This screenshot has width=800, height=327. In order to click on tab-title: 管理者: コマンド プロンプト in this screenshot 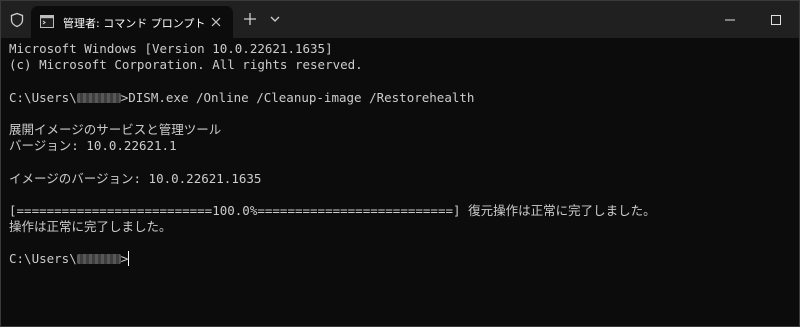, I will do `click(134, 23)`.